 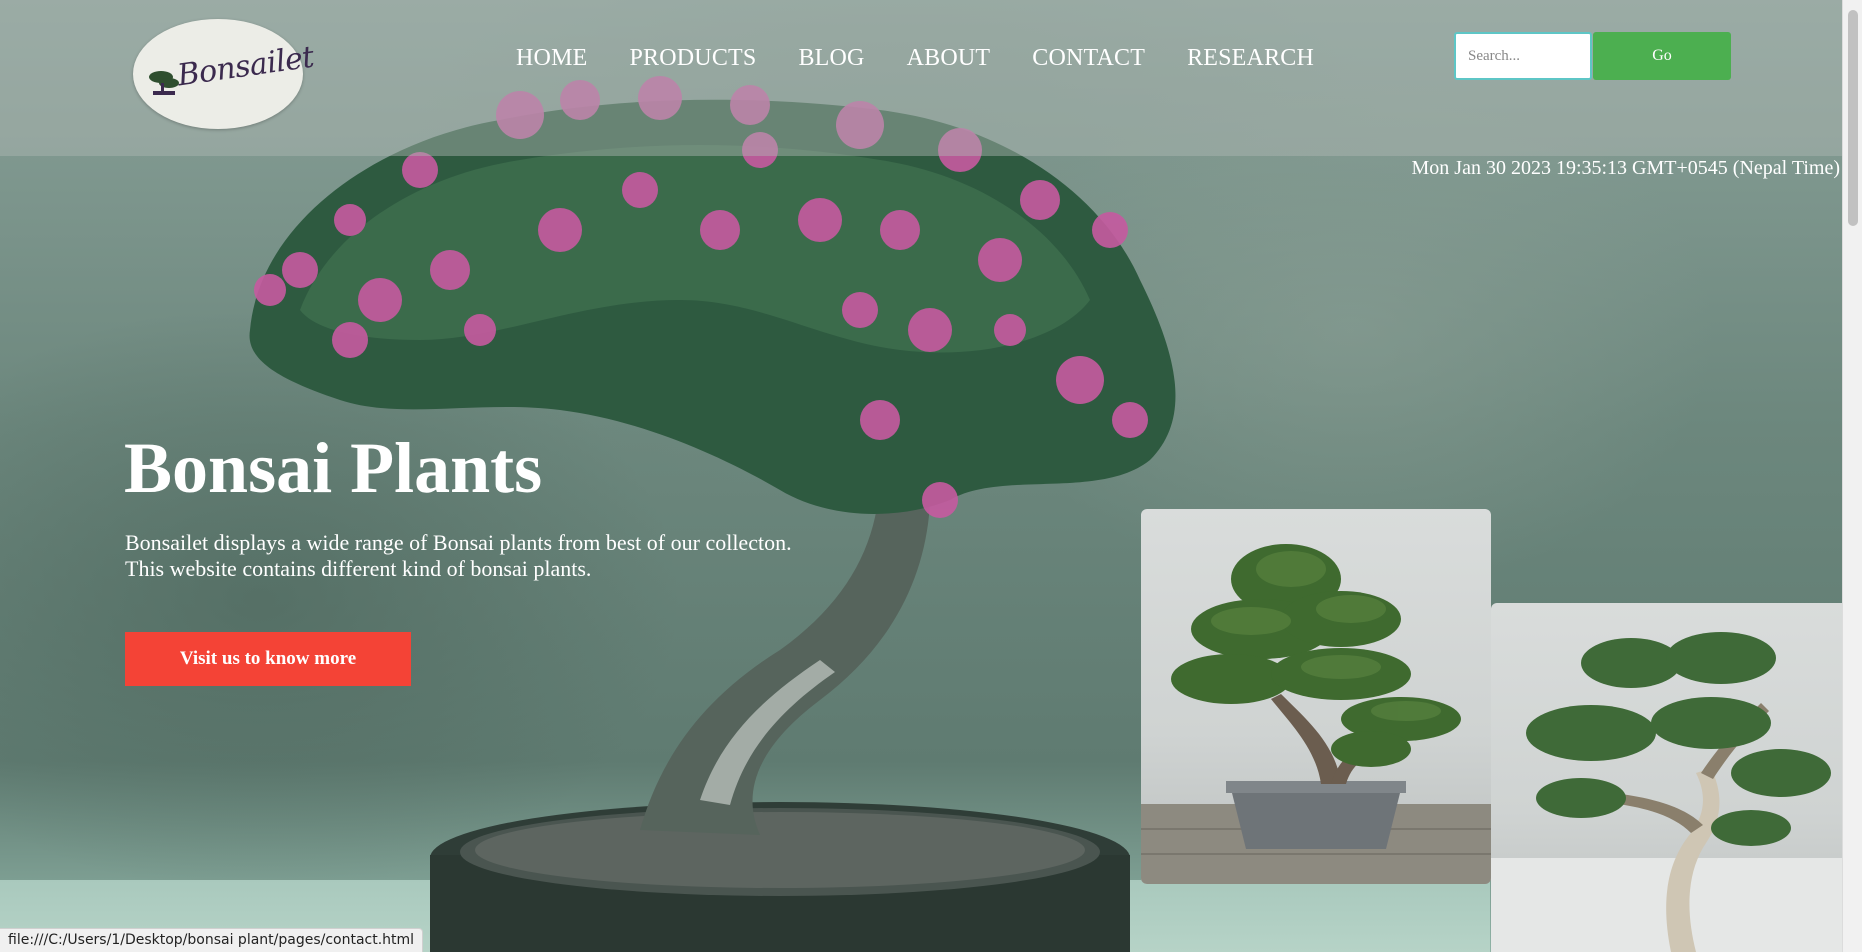 I want to click on nav-link-products: PRODUCTS, so click(x=692, y=58).